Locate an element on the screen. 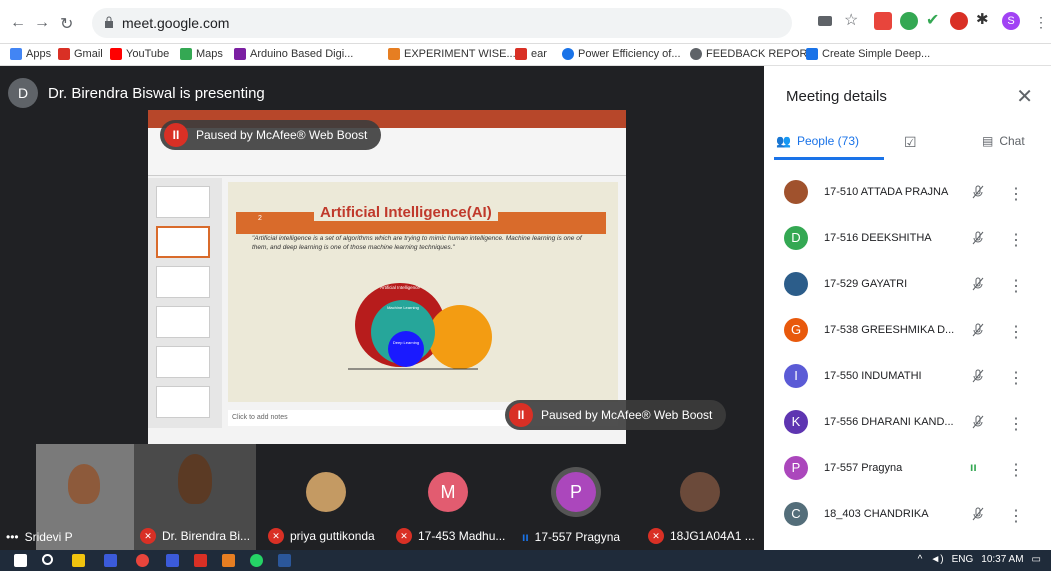  forward-icon: → is located at coordinates (42, 23).